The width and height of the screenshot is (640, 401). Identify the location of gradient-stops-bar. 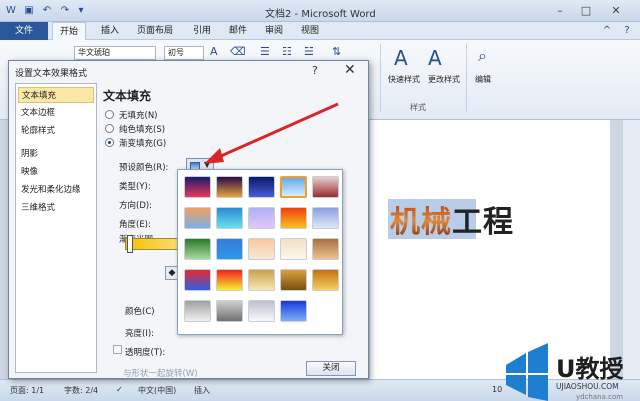
(155, 244).